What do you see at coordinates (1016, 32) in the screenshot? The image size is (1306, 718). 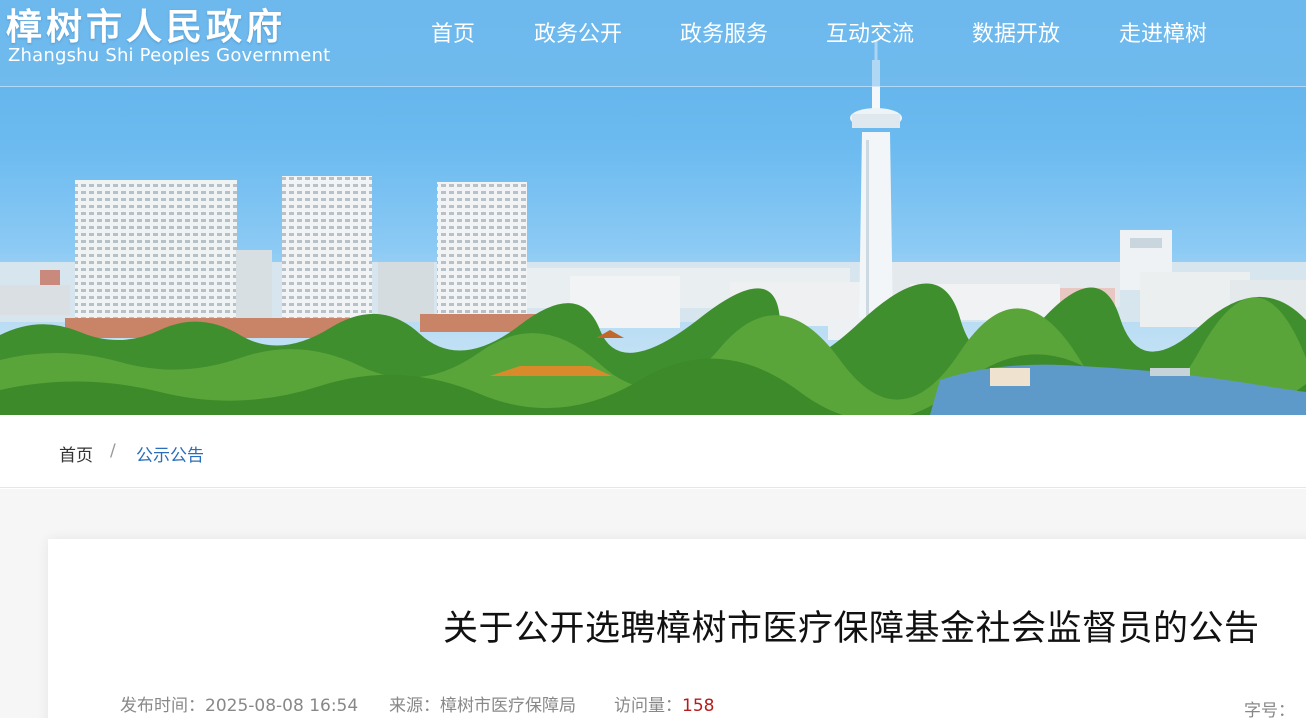 I see `nav-item-open-data: 数据开放` at bounding box center [1016, 32].